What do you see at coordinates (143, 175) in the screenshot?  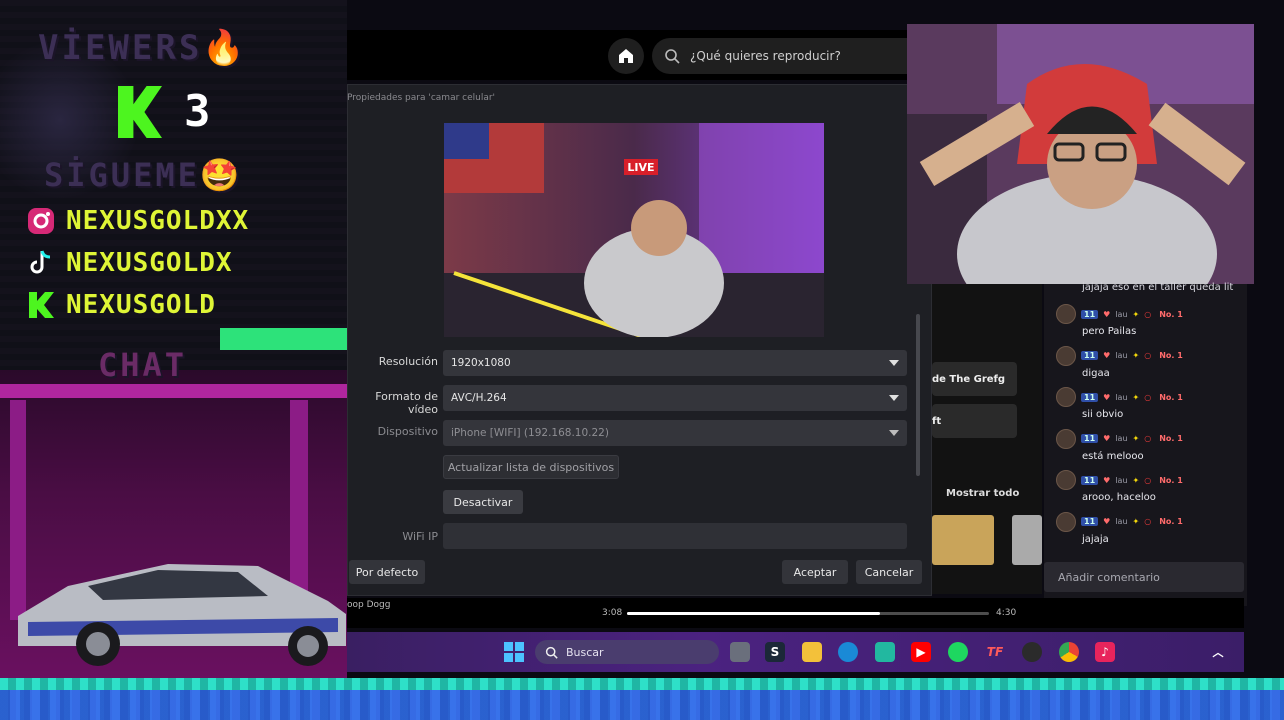 I see `follow-label: SİGUEME🤩` at bounding box center [143, 175].